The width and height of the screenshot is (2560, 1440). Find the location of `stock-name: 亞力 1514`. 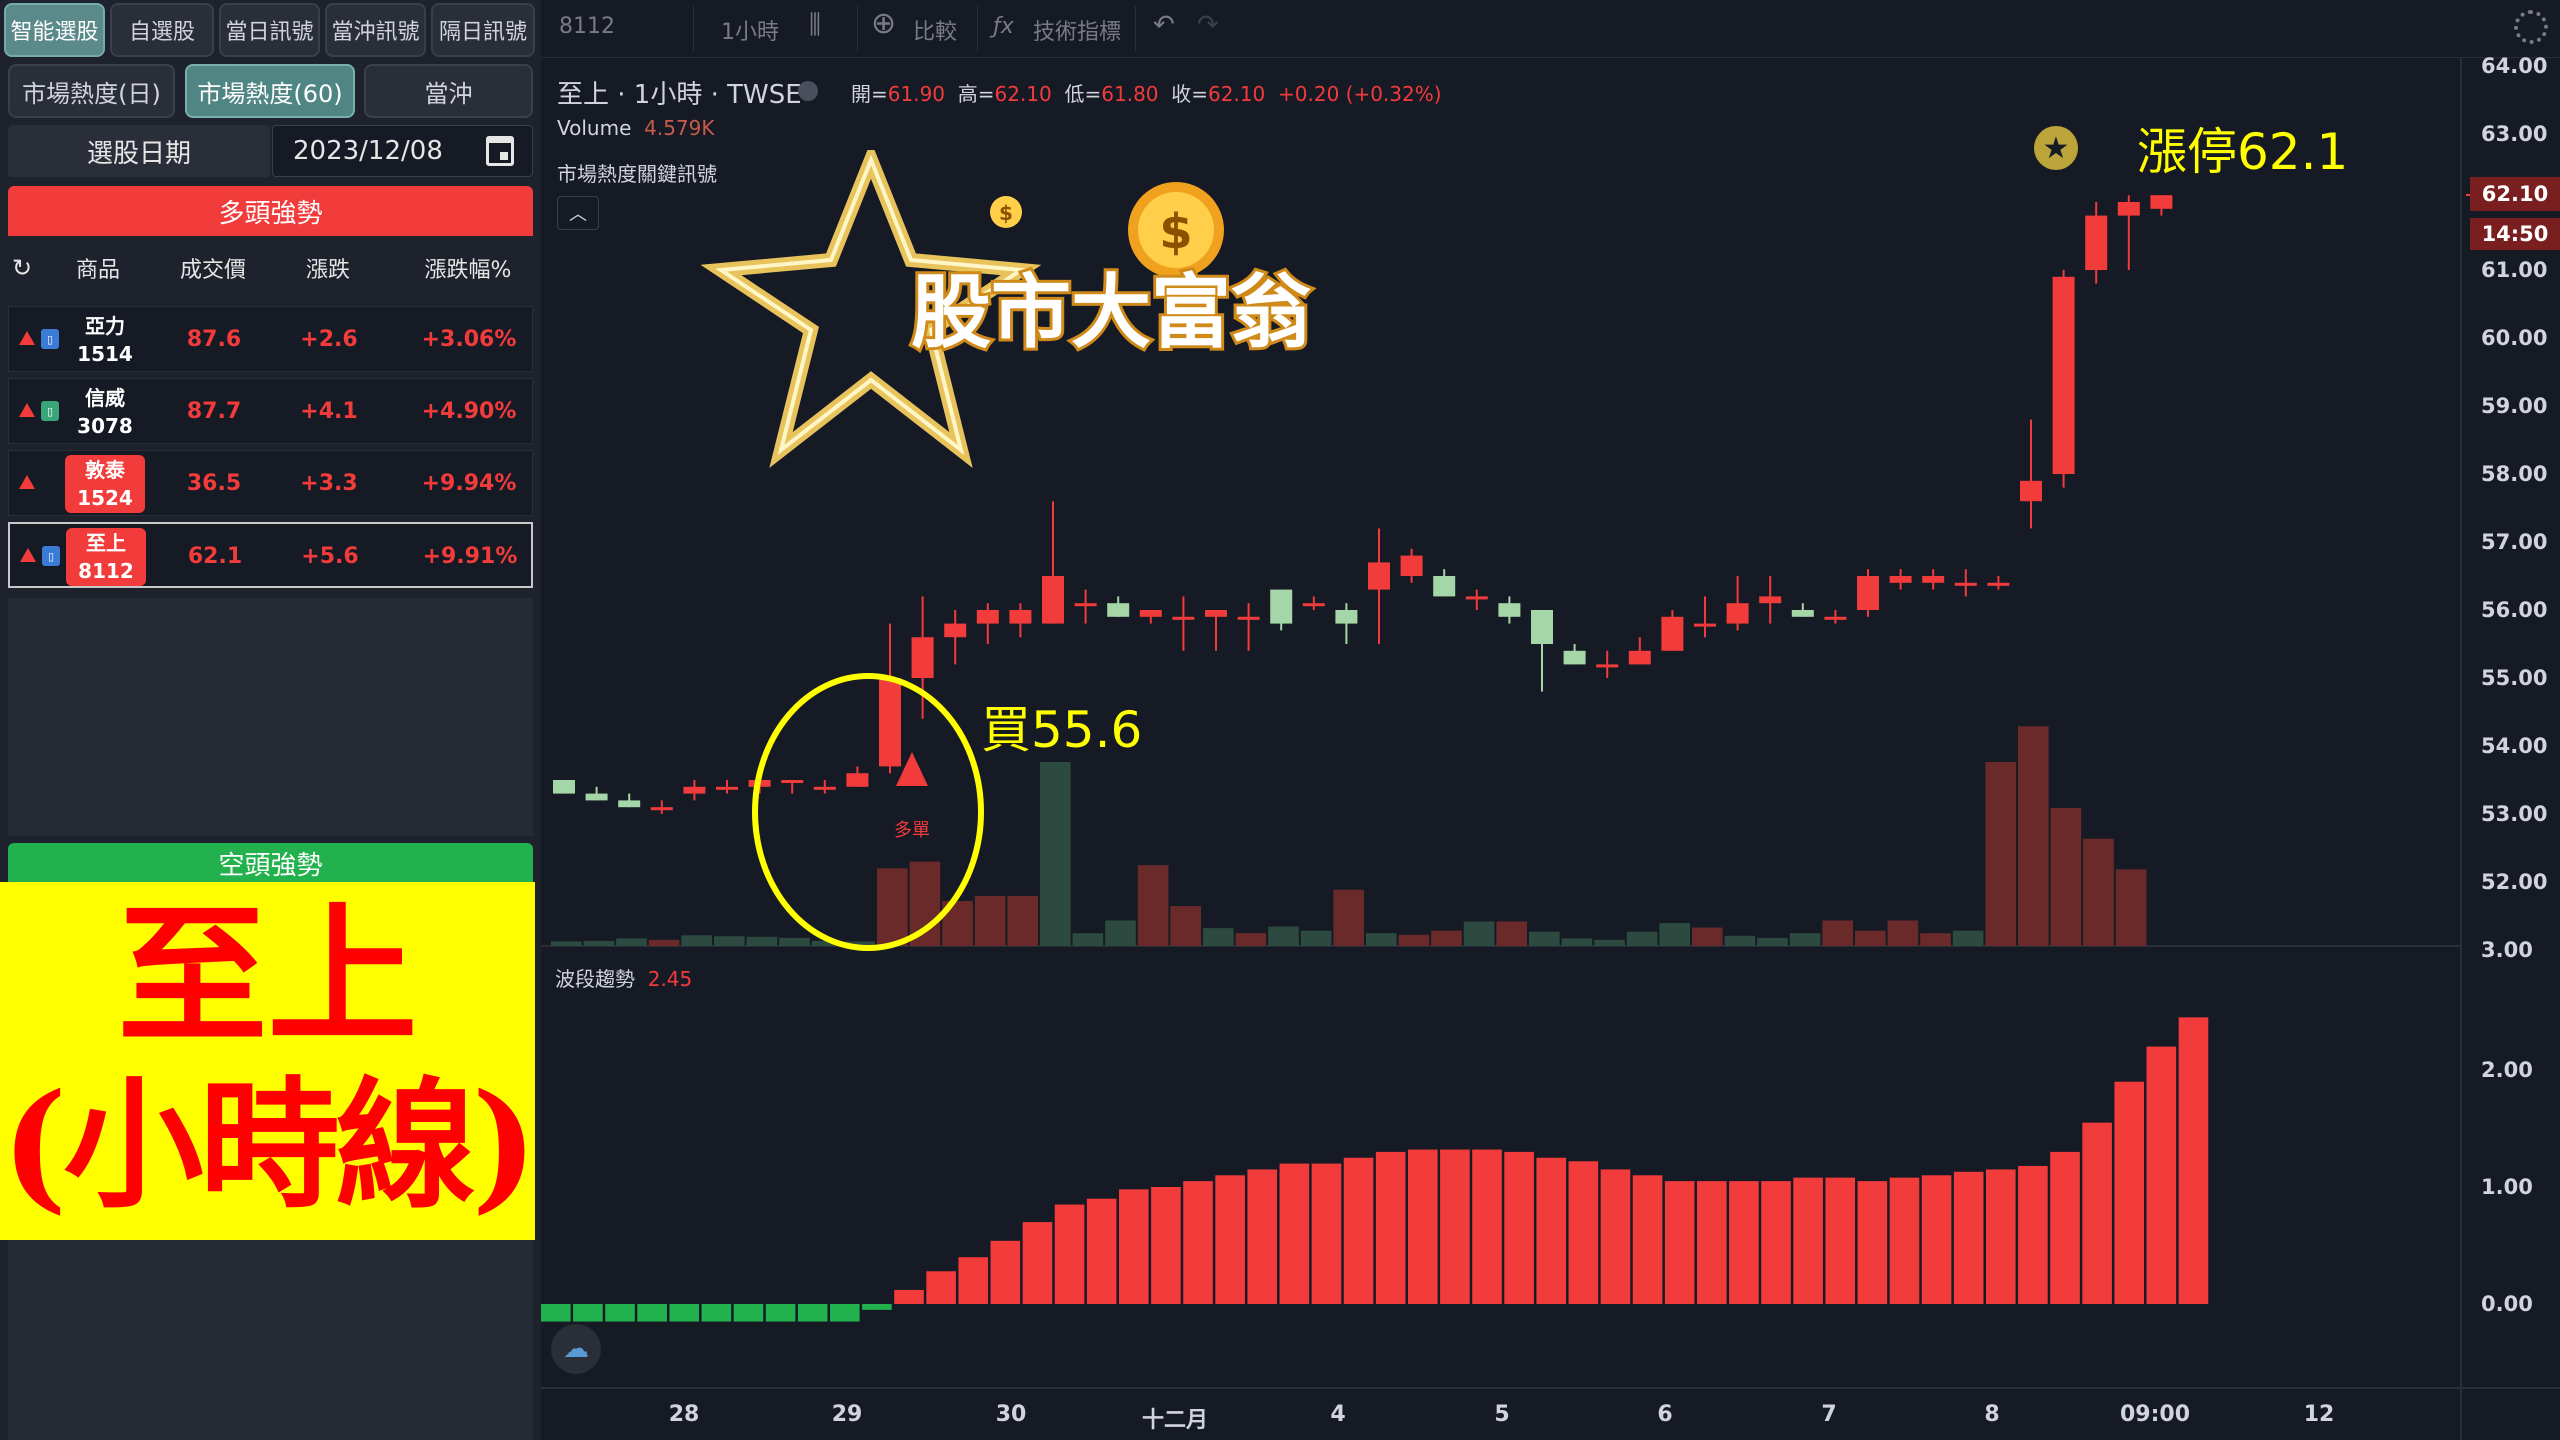

stock-name: 亞力 1514 is located at coordinates (105, 340).